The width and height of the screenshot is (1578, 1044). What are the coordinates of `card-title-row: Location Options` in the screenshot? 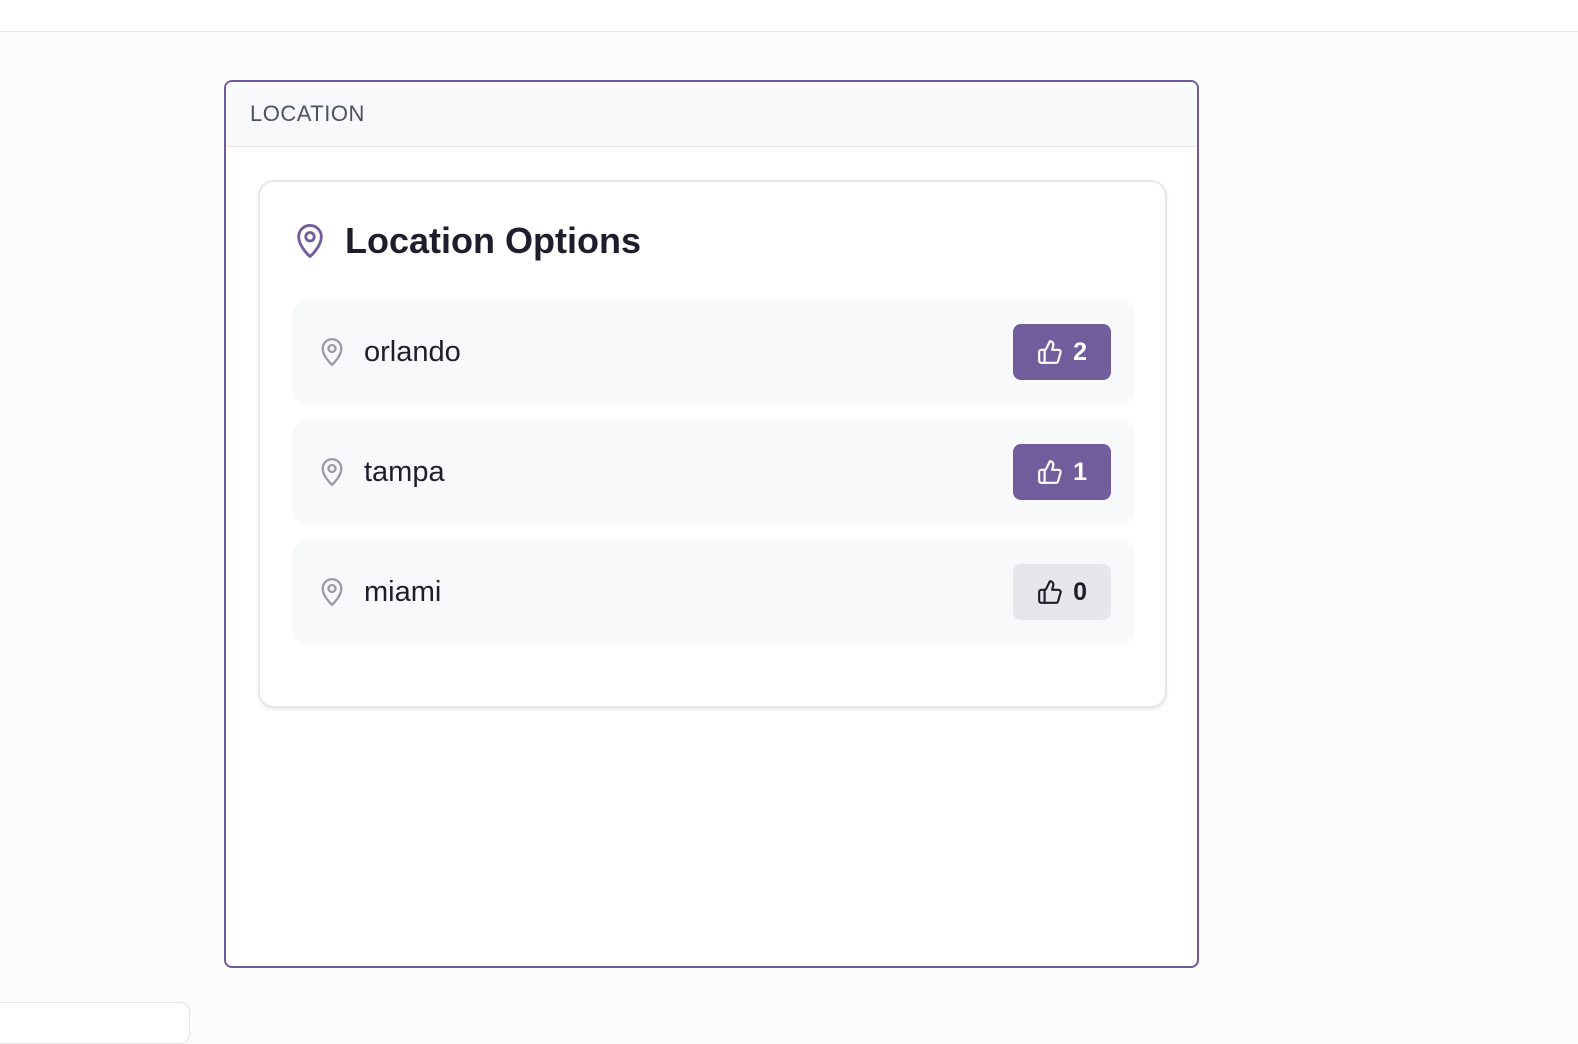 It's located at (467, 241).